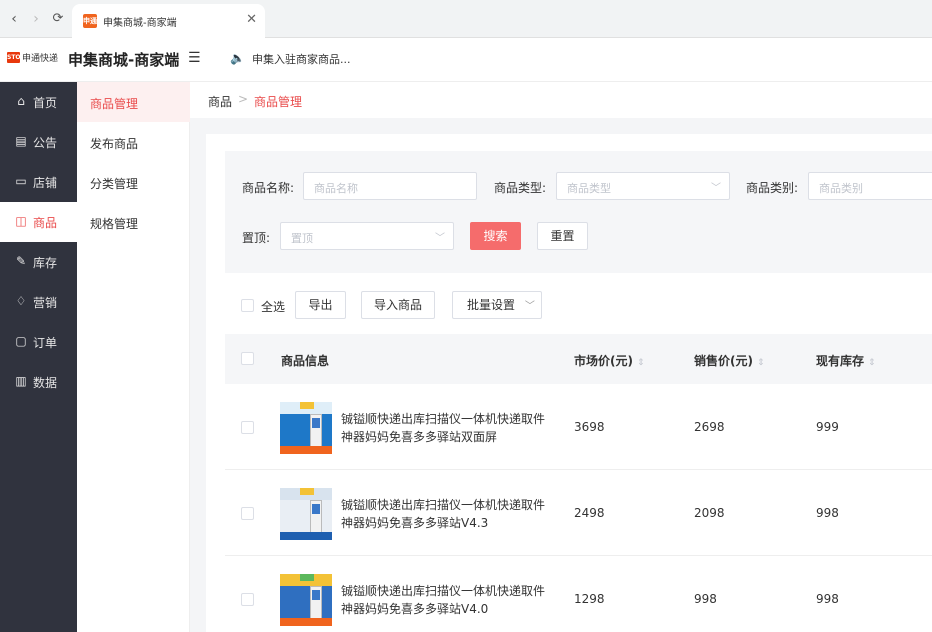 The width and height of the screenshot is (932, 632). I want to click on submenu-item-label: 发布商品, so click(114, 144).